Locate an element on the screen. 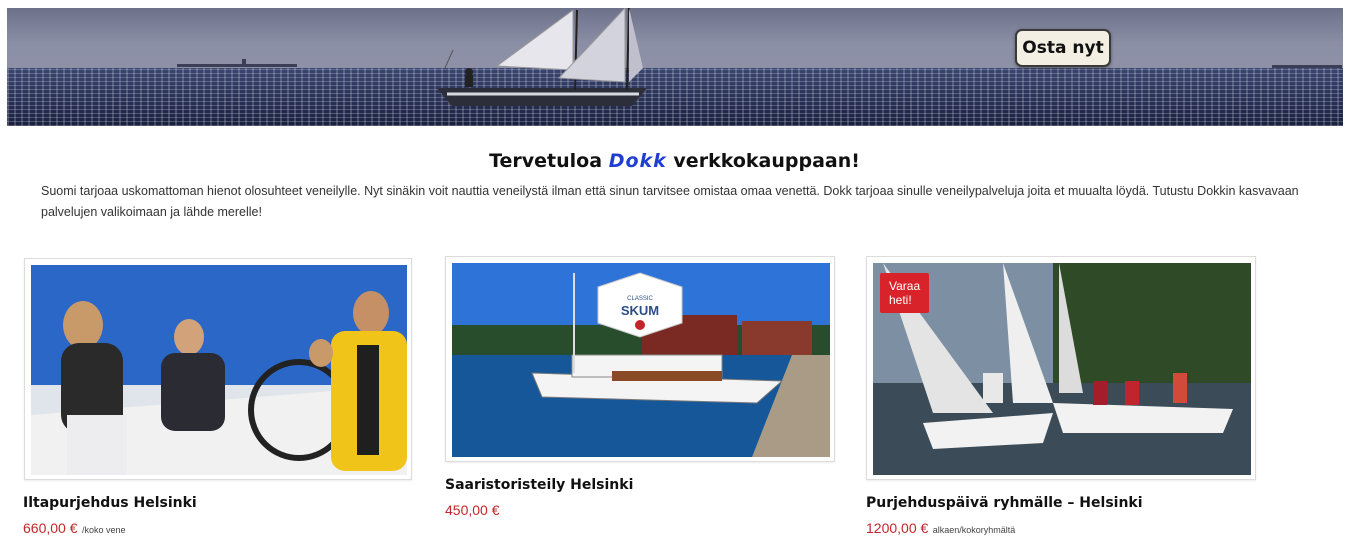 This screenshot has height=538, width=1349. sailing-crew-image is located at coordinates (219, 370).